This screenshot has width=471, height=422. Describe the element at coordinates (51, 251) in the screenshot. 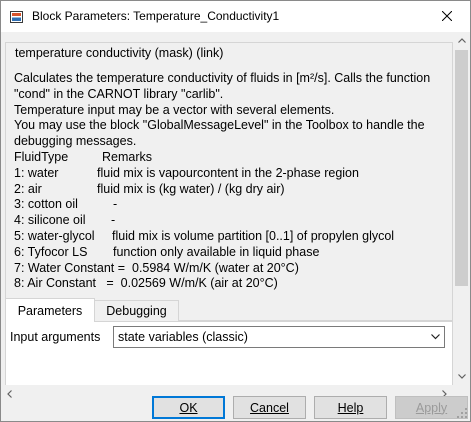

I see `fluid-name: 6: Tyfocor LS` at that location.